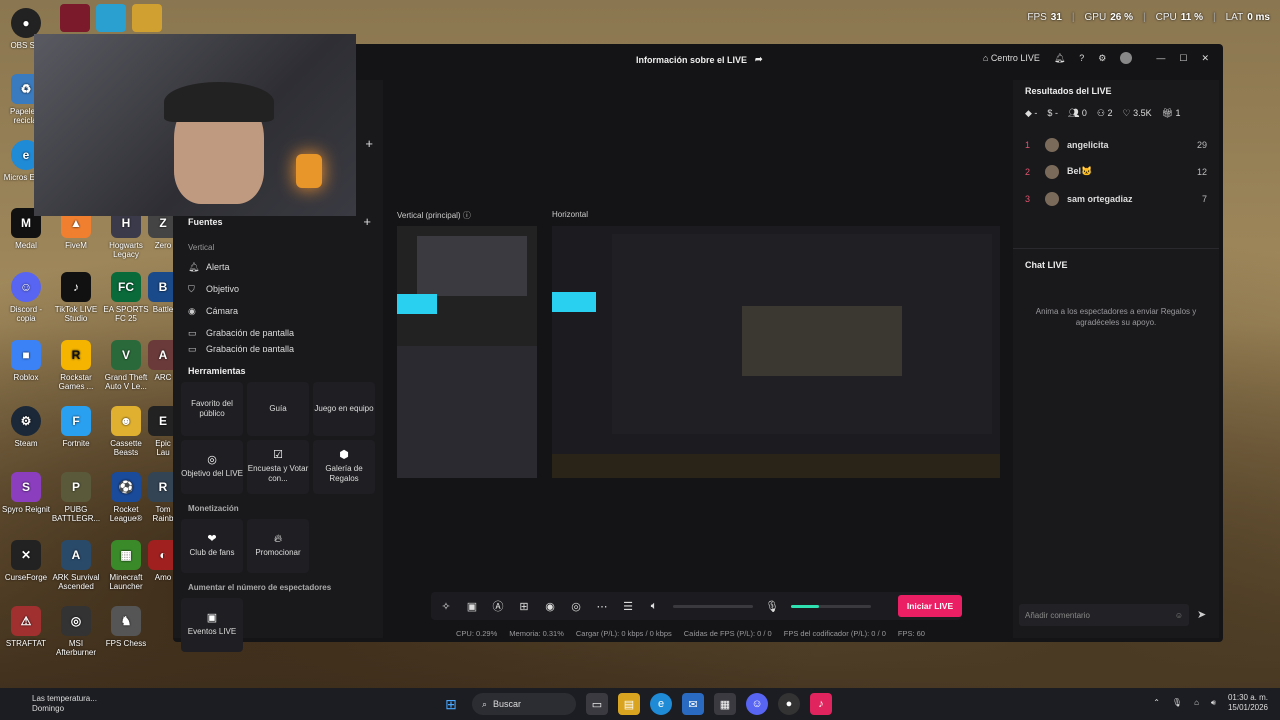 The image size is (1280, 720). I want to click on mic-volume-slider, so click(831, 606).